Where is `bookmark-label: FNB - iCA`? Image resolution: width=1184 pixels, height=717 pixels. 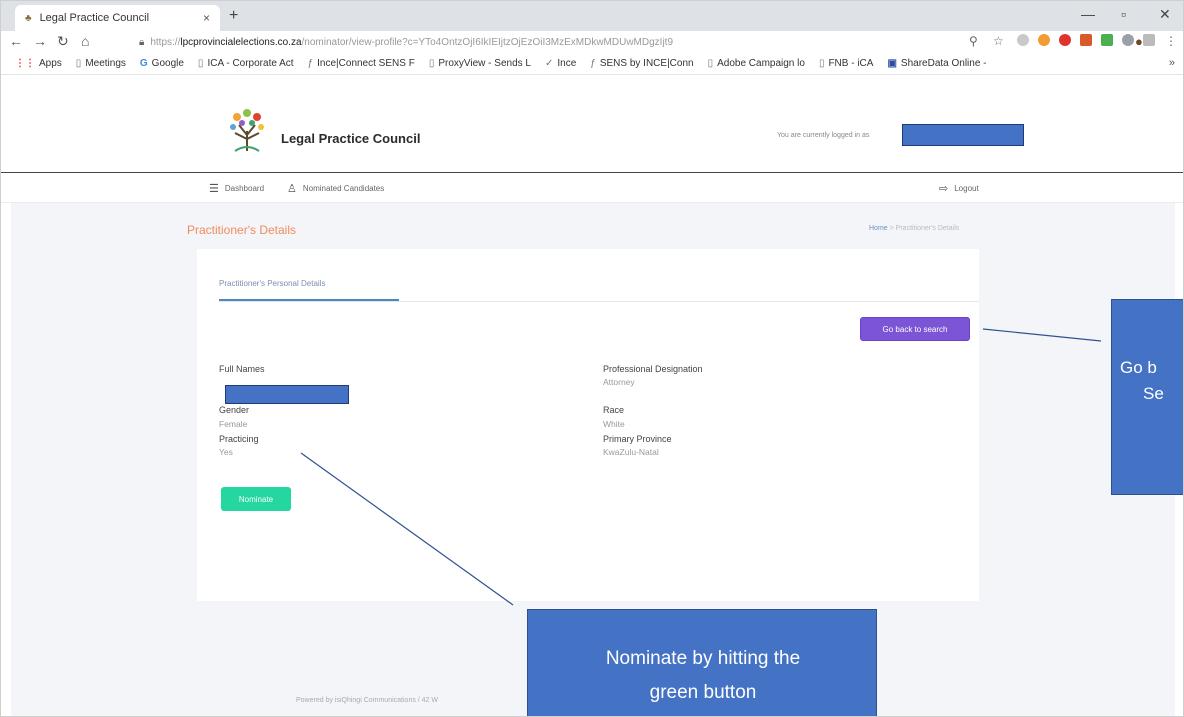
bookmark-label: FNB - iCA is located at coordinates (851, 63).